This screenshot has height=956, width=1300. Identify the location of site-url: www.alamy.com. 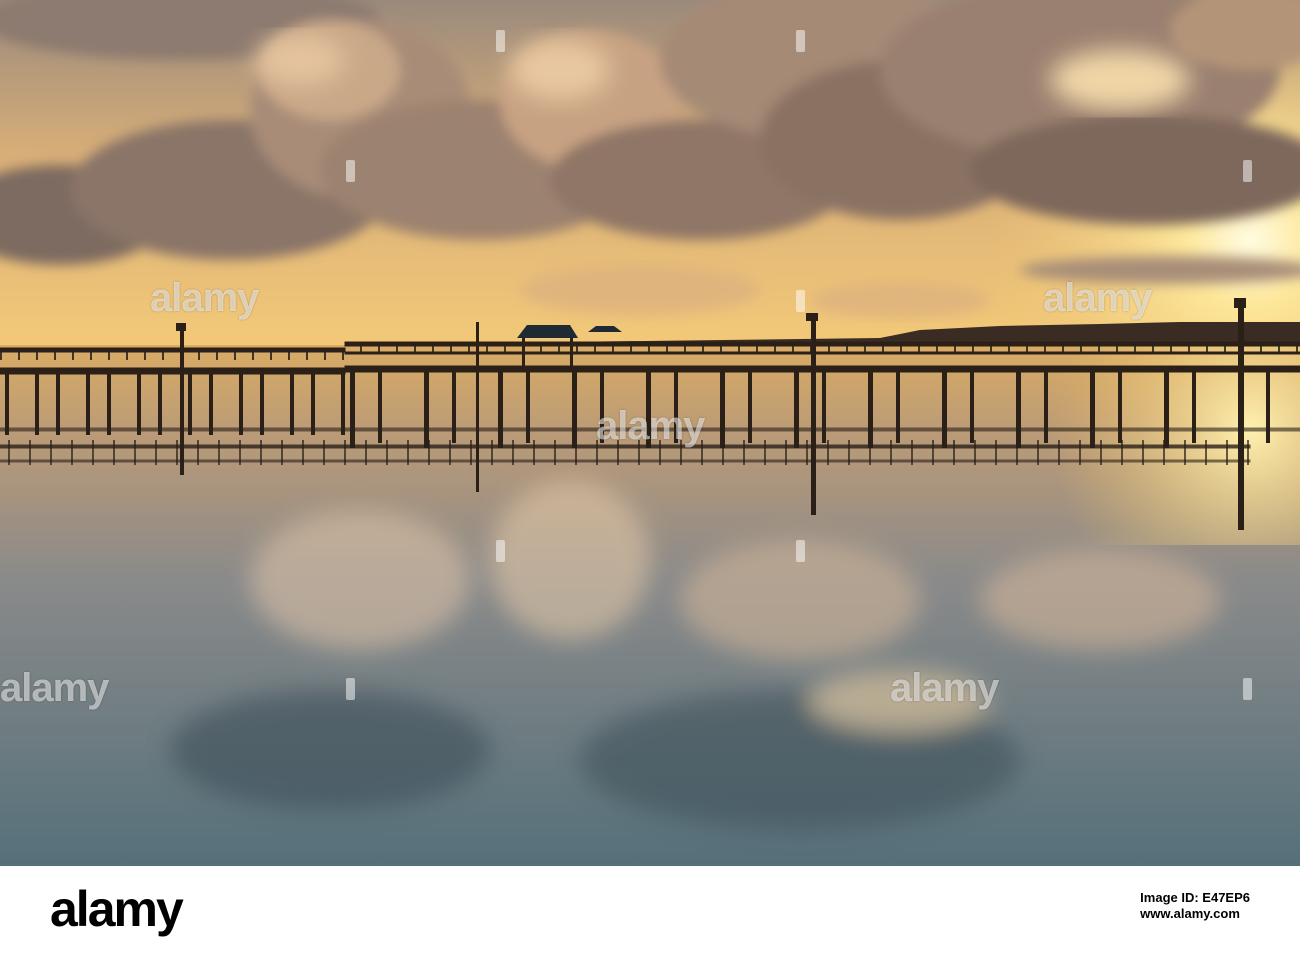
(1190, 913).